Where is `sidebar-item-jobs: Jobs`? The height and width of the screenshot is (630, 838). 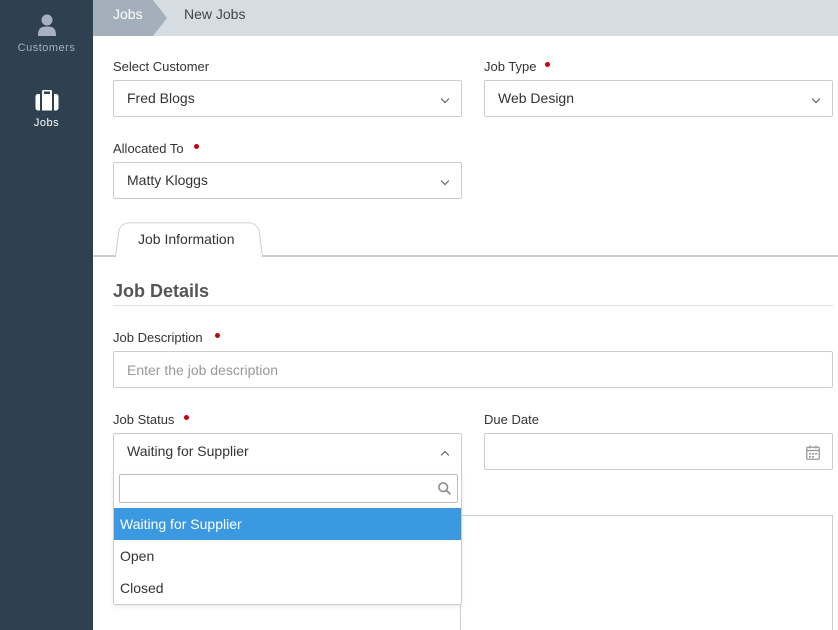 sidebar-item-jobs: Jobs is located at coordinates (46, 109).